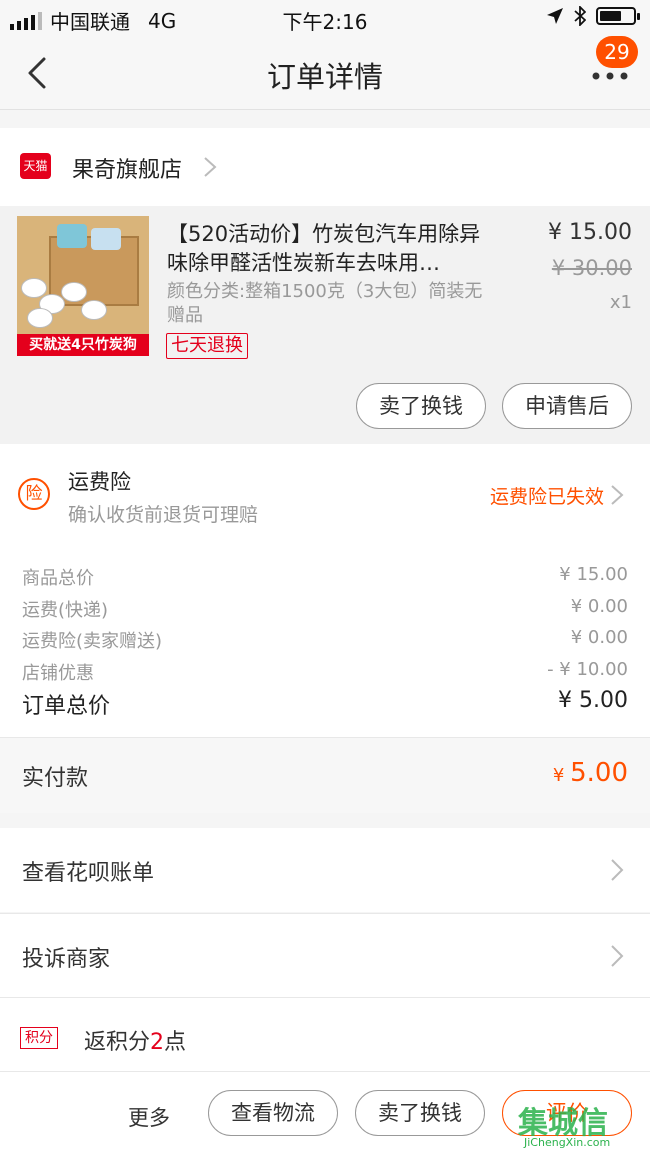 The width and height of the screenshot is (650, 1156). I want to click on tmall-logo-icon: 天猫, so click(35, 166).